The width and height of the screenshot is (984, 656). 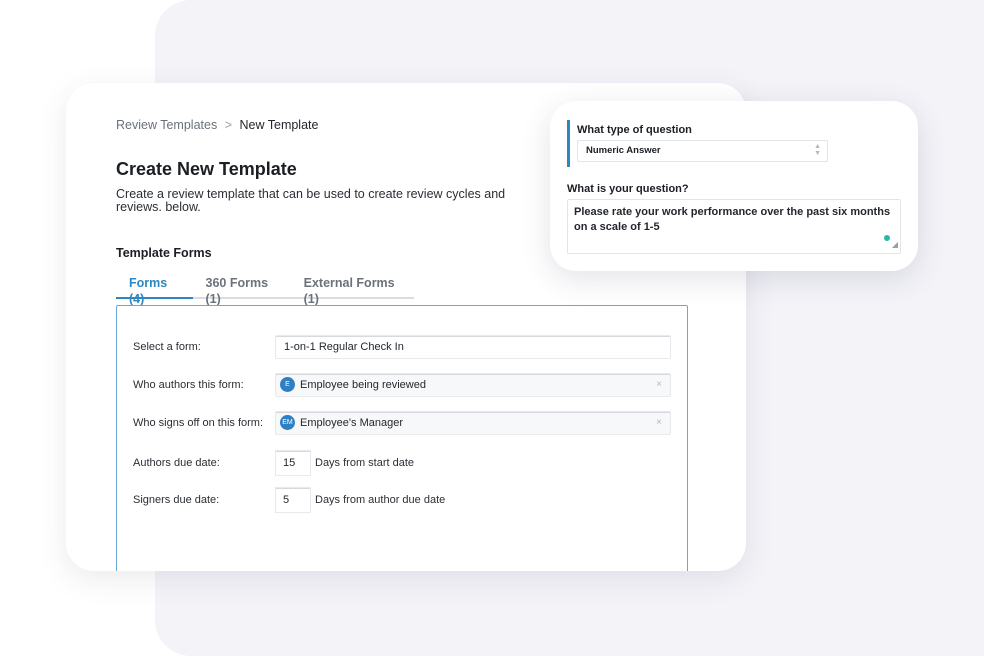 What do you see at coordinates (363, 385) in the screenshot?
I see `authors-value: Employee being reviewed` at bounding box center [363, 385].